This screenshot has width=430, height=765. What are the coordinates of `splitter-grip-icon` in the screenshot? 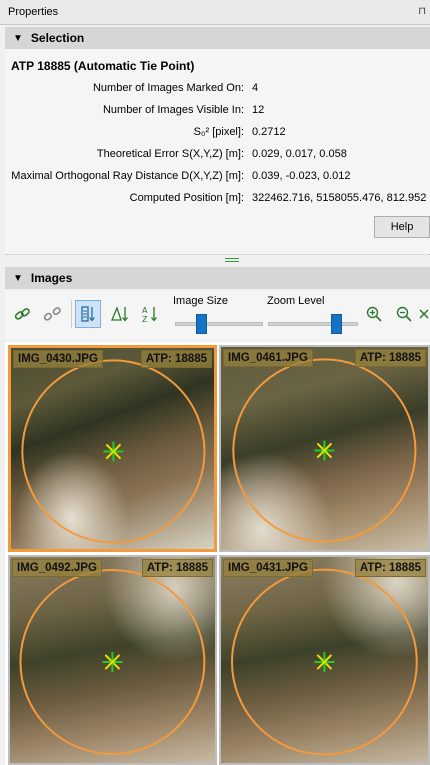 It's located at (232, 260).